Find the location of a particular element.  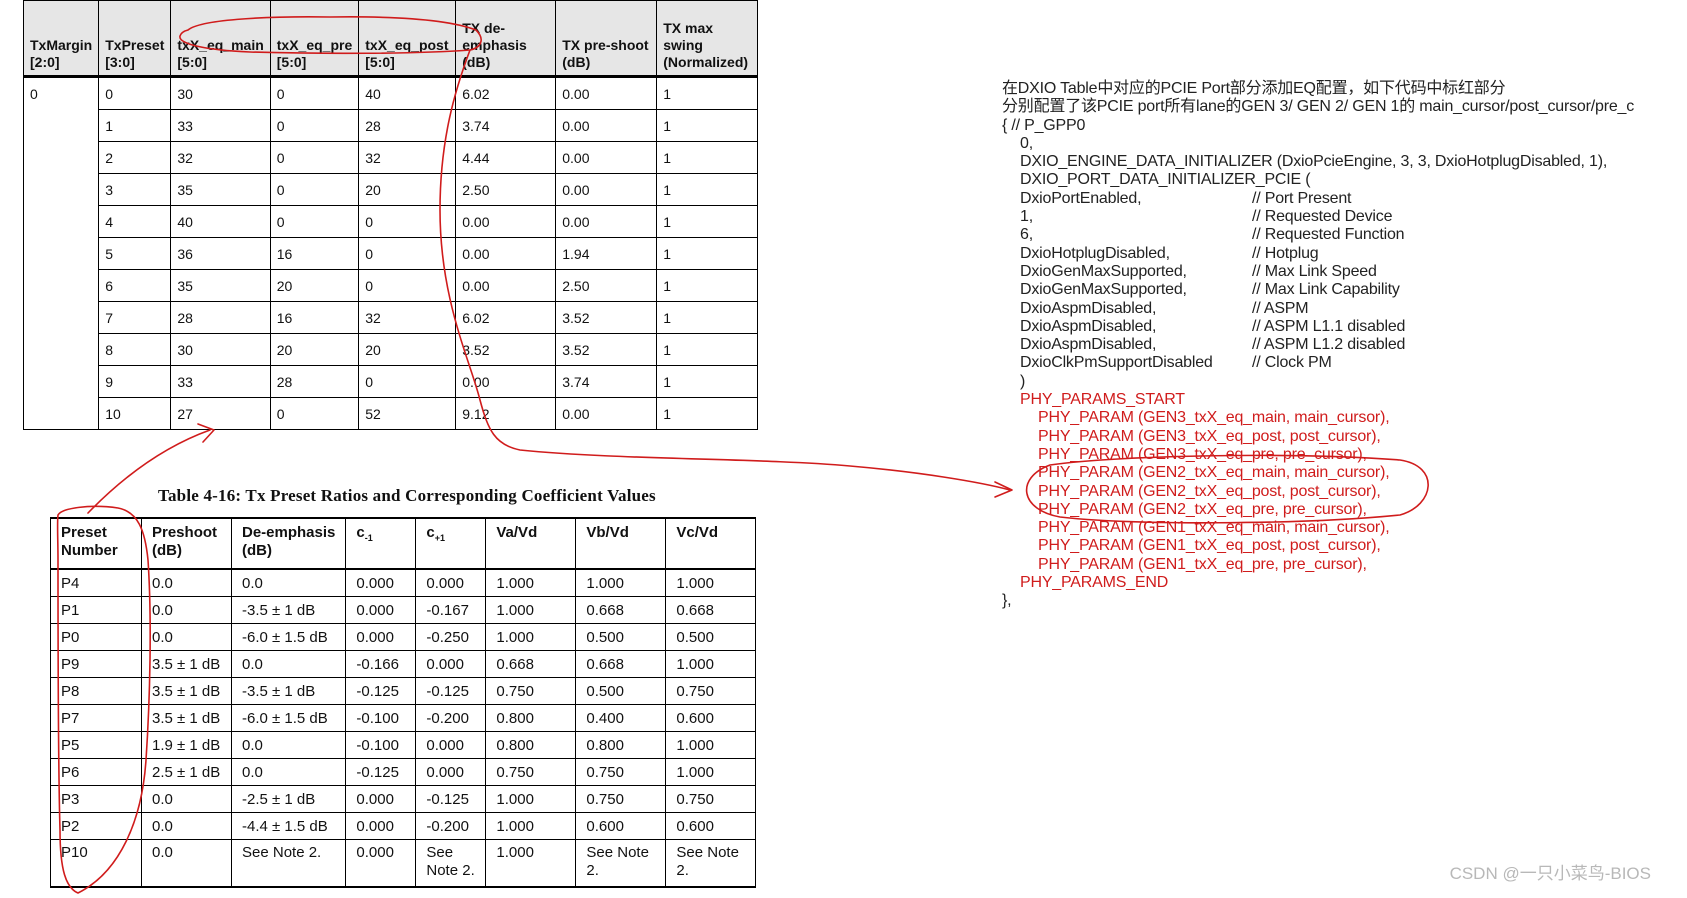

top-header-line: [2:0] is located at coordinates (45, 62).